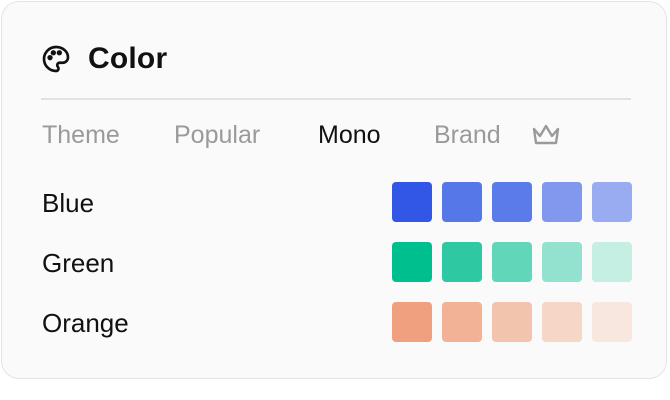 This screenshot has height=400, width=670. What do you see at coordinates (68, 203) in the screenshot?
I see `palette-label: Blue` at bounding box center [68, 203].